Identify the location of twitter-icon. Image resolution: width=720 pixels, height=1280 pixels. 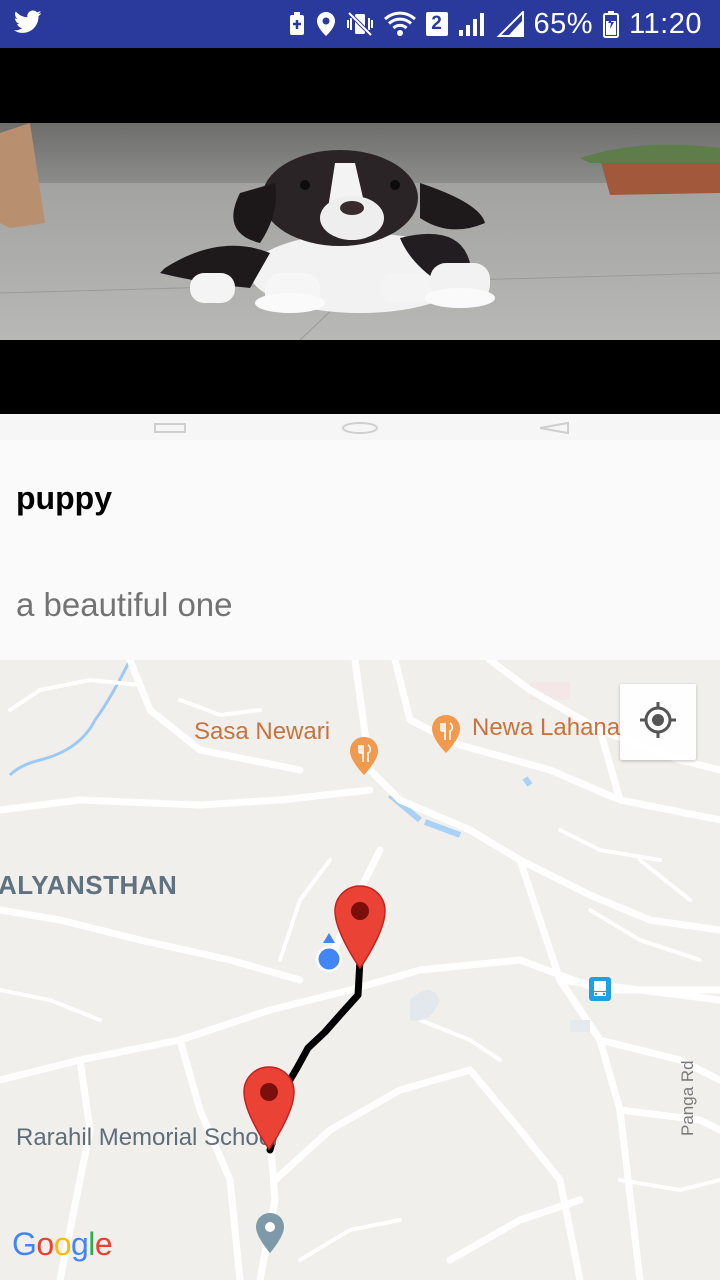
(27, 24).